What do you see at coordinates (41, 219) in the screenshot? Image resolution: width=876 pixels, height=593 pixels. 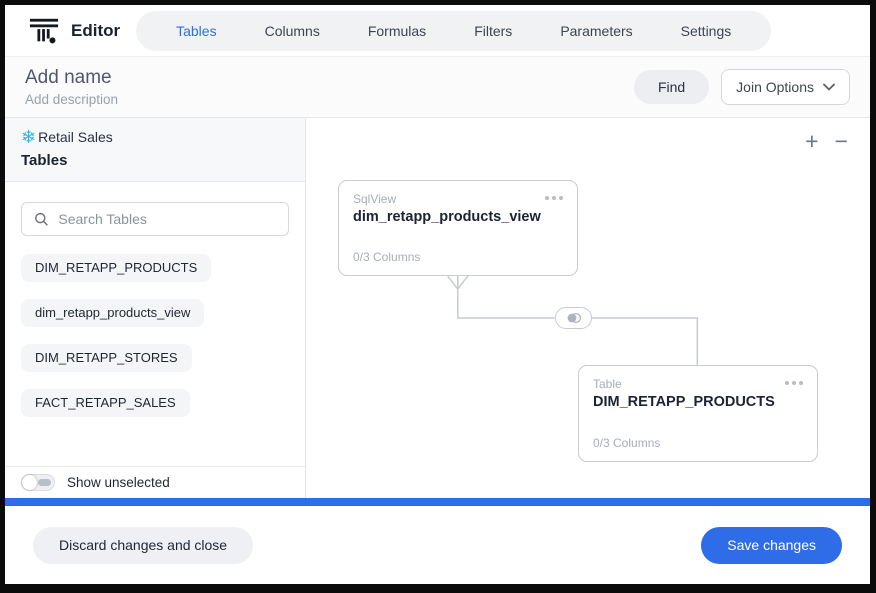 I see `search-icon` at bounding box center [41, 219].